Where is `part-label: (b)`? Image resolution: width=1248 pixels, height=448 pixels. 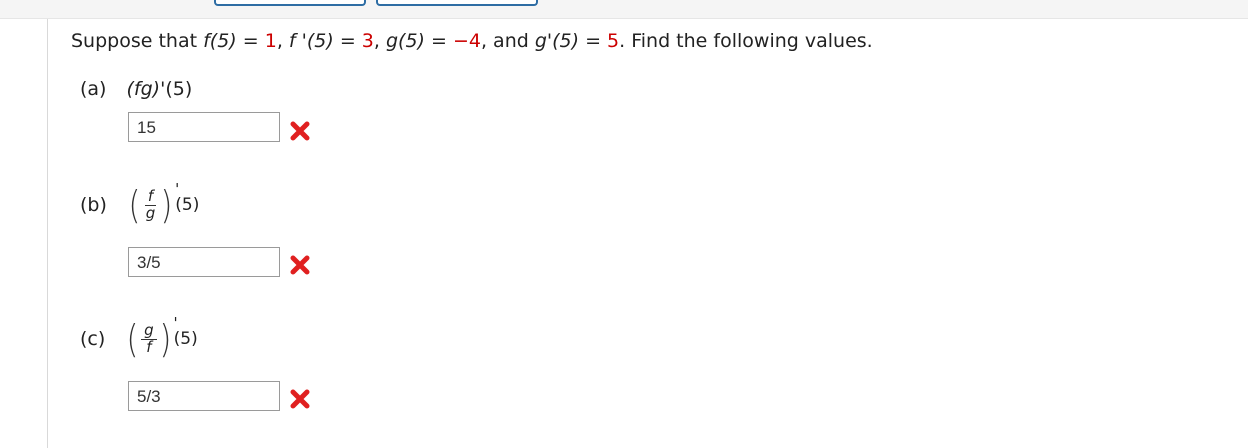 part-label: (b) is located at coordinates (93, 205).